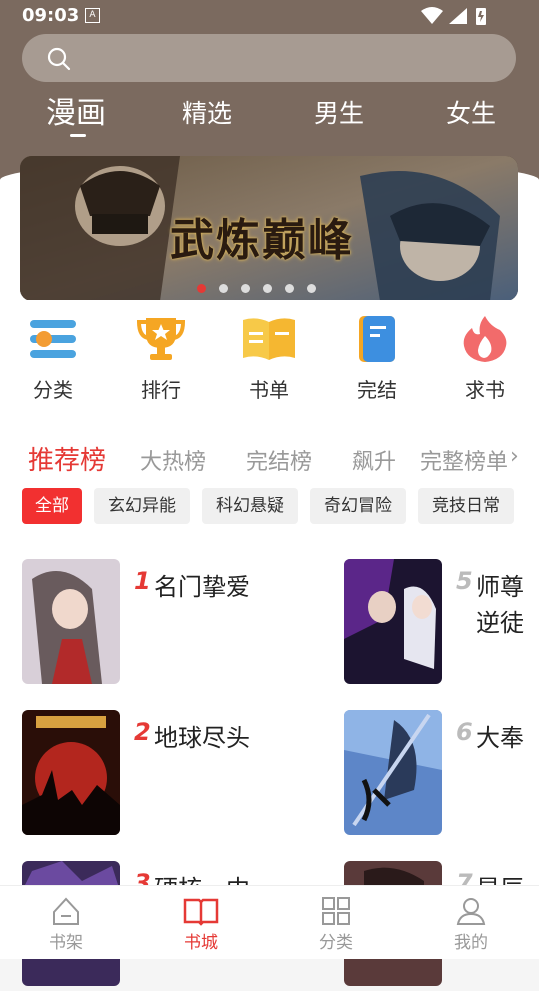 Image resolution: width=539 pixels, height=991 pixels. What do you see at coordinates (152, 775) in the screenshot?
I see `book-item: 2 地球尽头` at bounding box center [152, 775].